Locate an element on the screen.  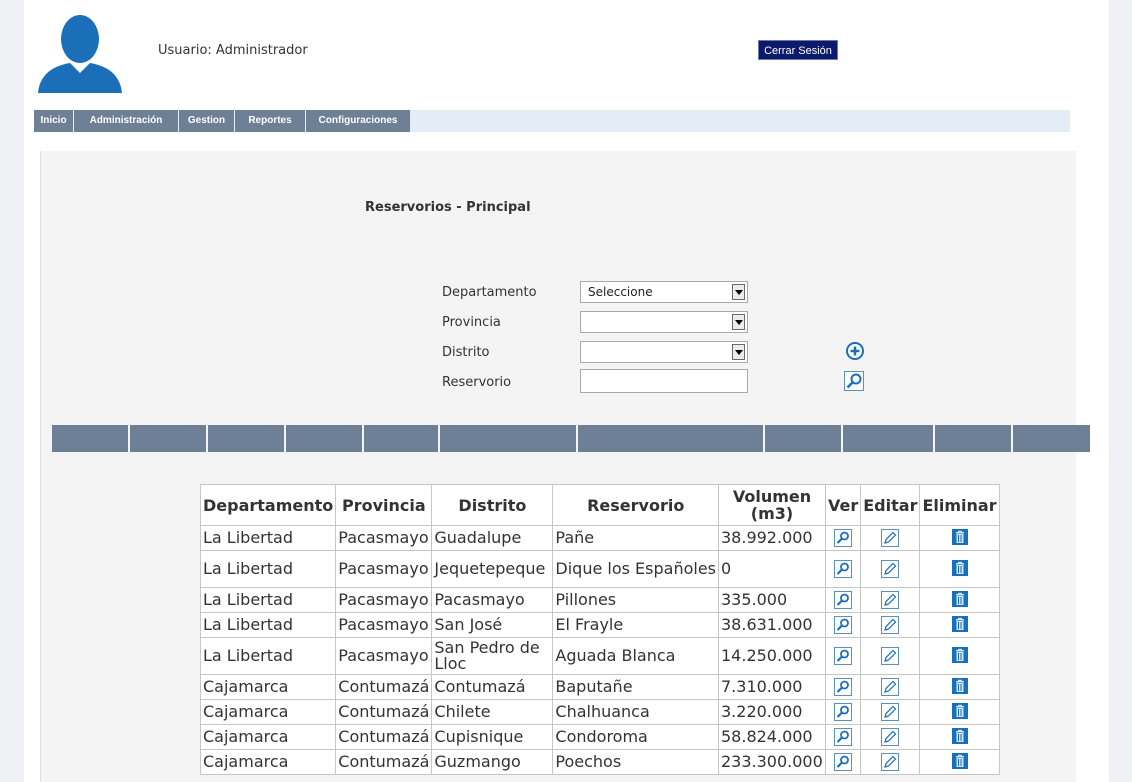
cell-distrito: Cupisnique is located at coordinates (492, 737).